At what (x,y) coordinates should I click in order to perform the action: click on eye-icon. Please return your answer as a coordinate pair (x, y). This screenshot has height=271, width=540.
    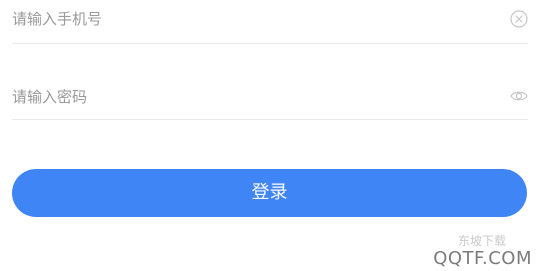
    Looking at the image, I should click on (519, 96).